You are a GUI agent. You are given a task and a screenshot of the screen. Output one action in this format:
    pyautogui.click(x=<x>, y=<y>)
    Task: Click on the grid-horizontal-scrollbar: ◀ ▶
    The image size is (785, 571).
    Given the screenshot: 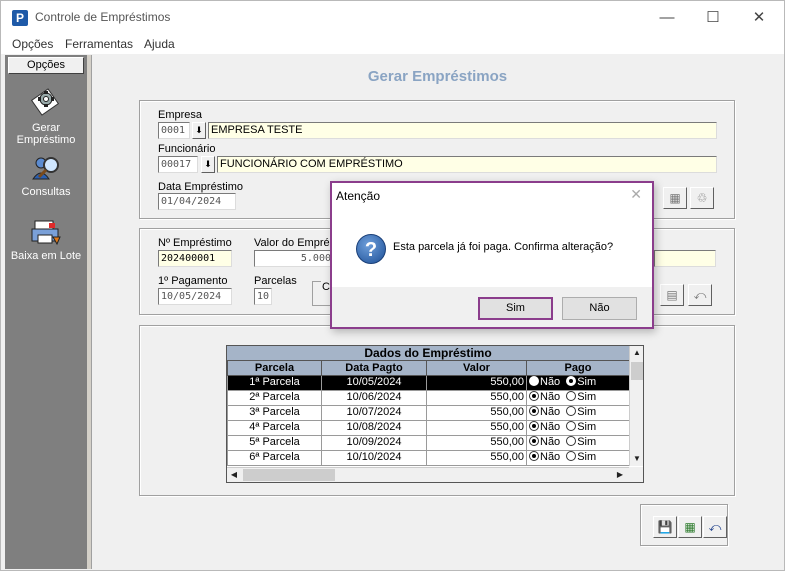 What is the action you would take?
    pyautogui.click(x=428, y=474)
    